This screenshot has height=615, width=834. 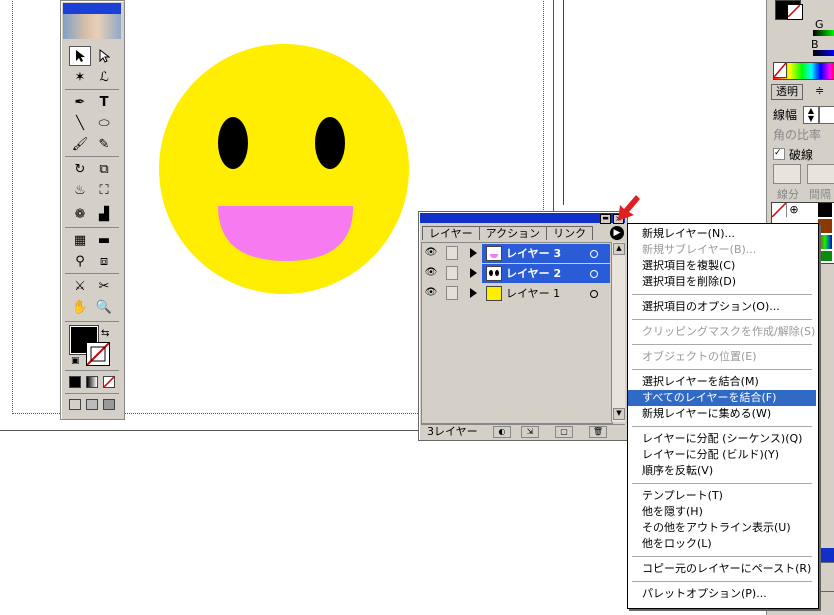 I want to click on layer-row: 👁 レイヤー 1, so click(x=517, y=293).